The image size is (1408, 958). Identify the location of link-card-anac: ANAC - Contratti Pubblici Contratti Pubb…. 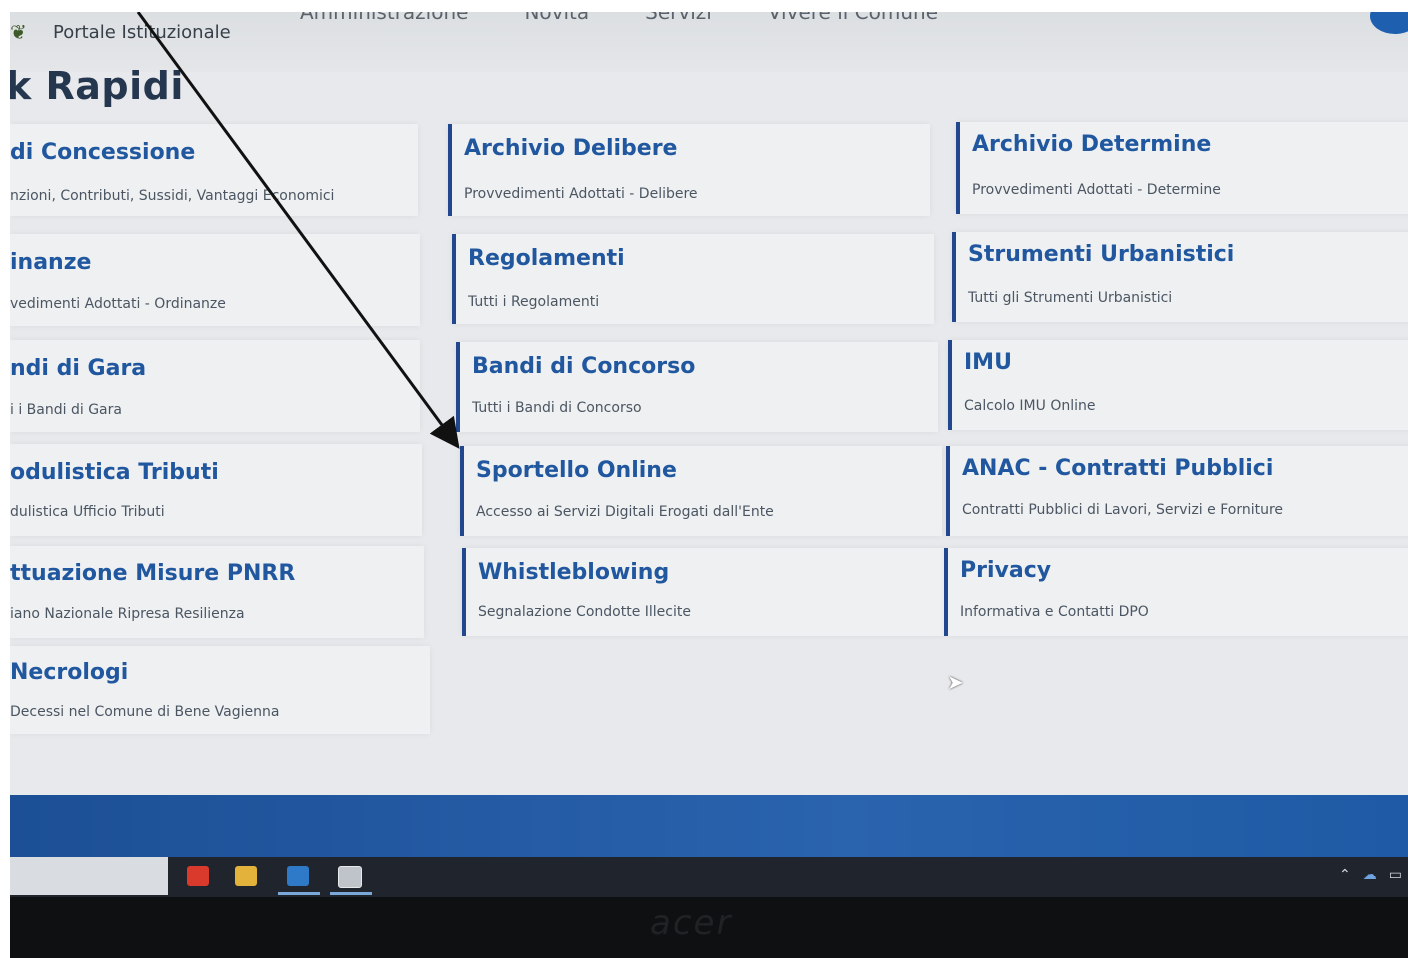
(1177, 491).